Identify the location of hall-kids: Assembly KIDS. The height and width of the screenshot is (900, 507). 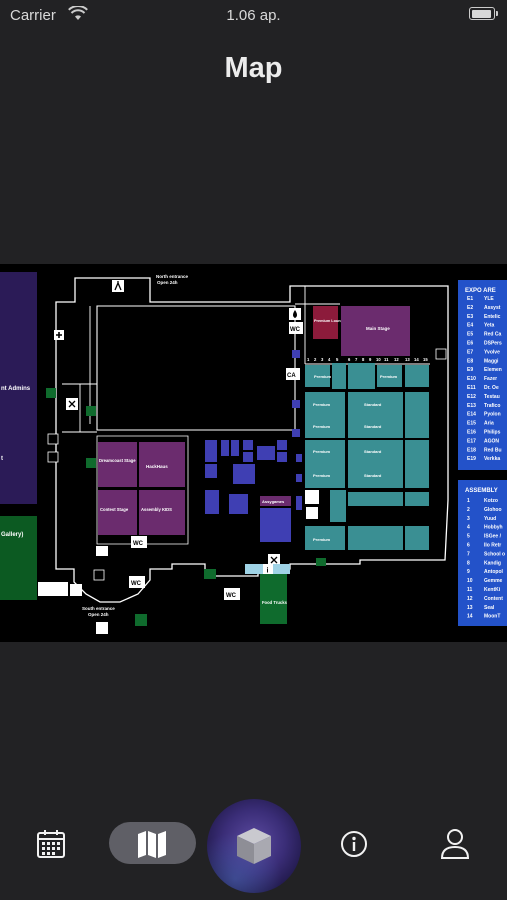
(162, 512).